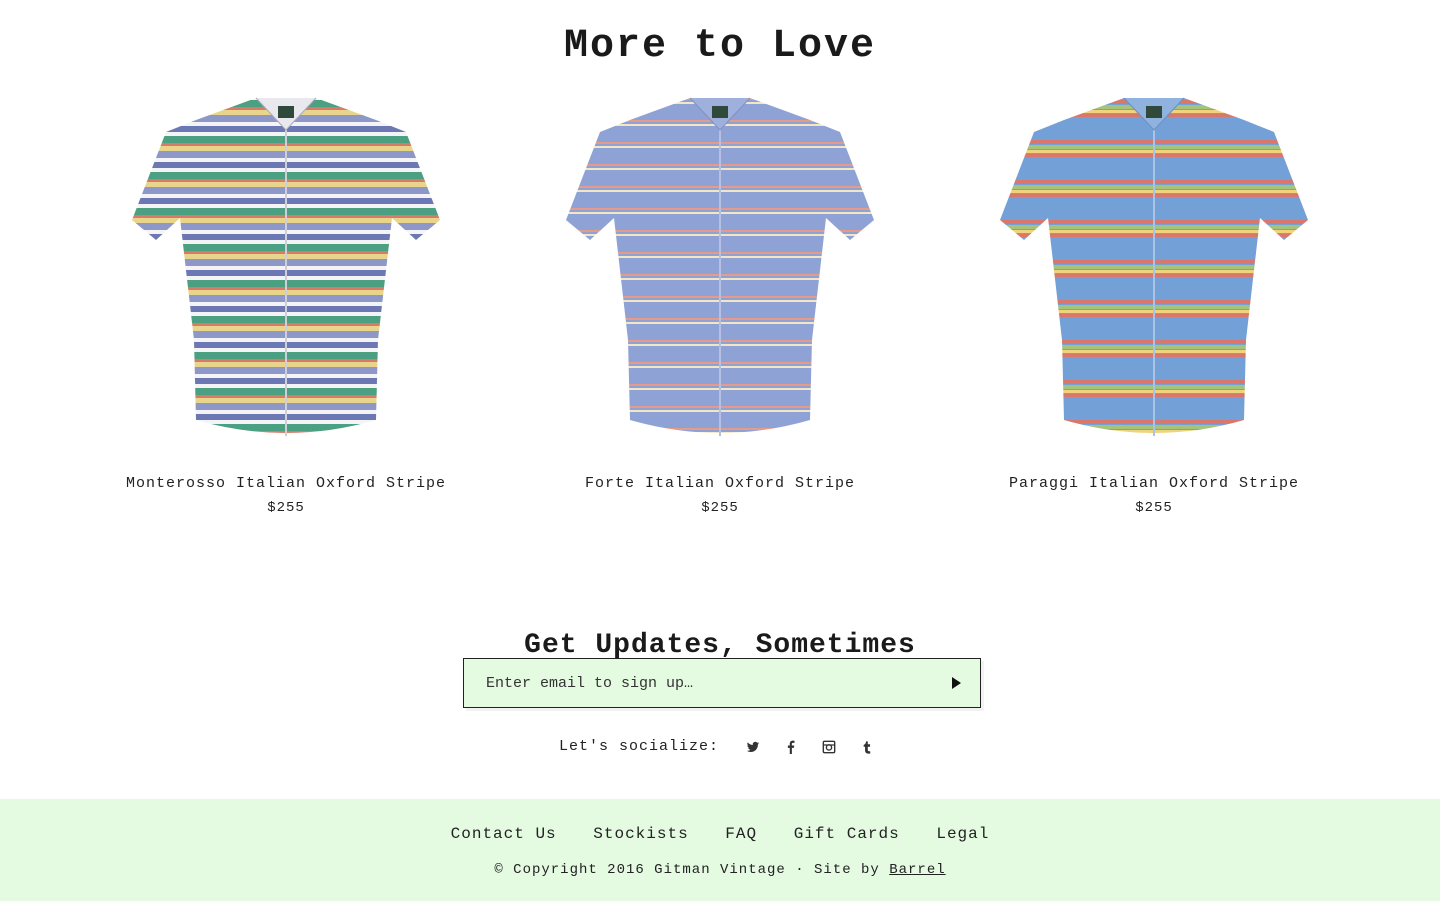 This screenshot has height=901, width=1440. Describe the element at coordinates (720, 47) in the screenshot. I see `more-to-love-title: More to Love` at that location.